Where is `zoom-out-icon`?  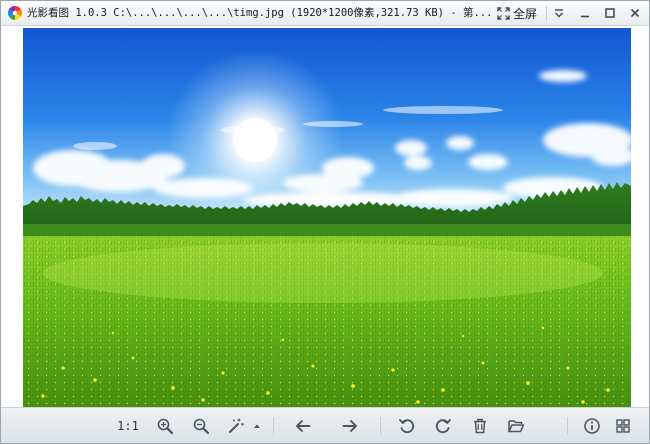
zoom-out-icon is located at coordinates (201, 426).